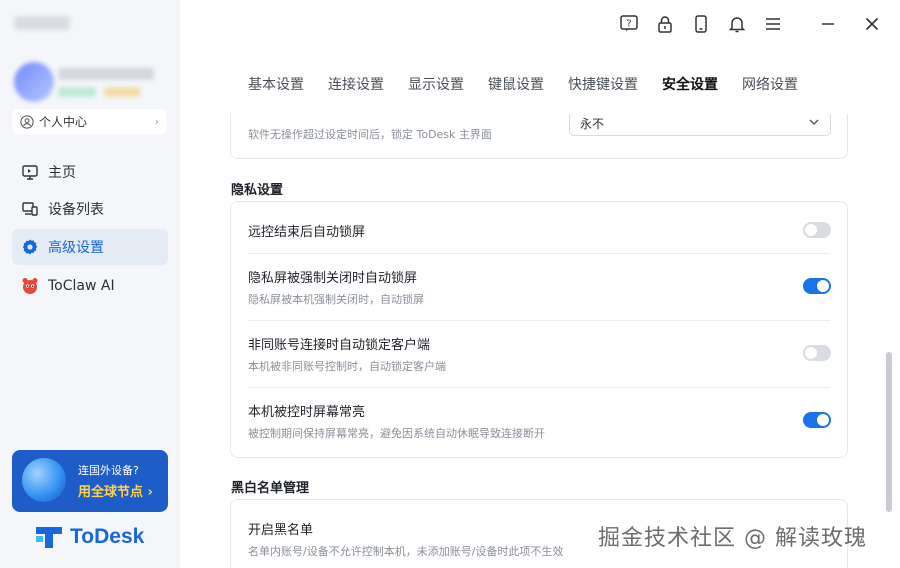 This screenshot has width=900, height=568. Describe the element at coordinates (30, 172) in the screenshot. I see `monitor-icon` at that location.